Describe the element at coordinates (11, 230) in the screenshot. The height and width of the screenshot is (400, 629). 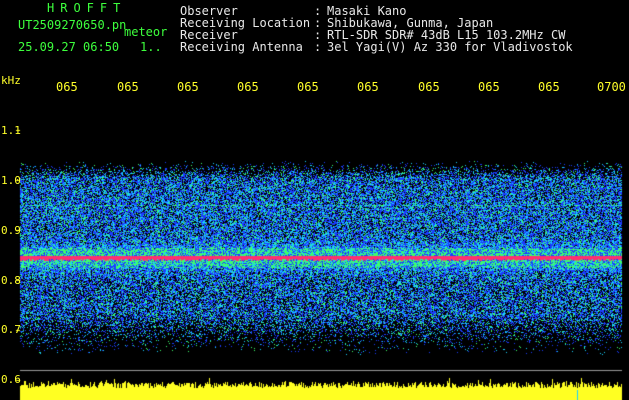
I see `y-tick-label: 0.9` at that location.